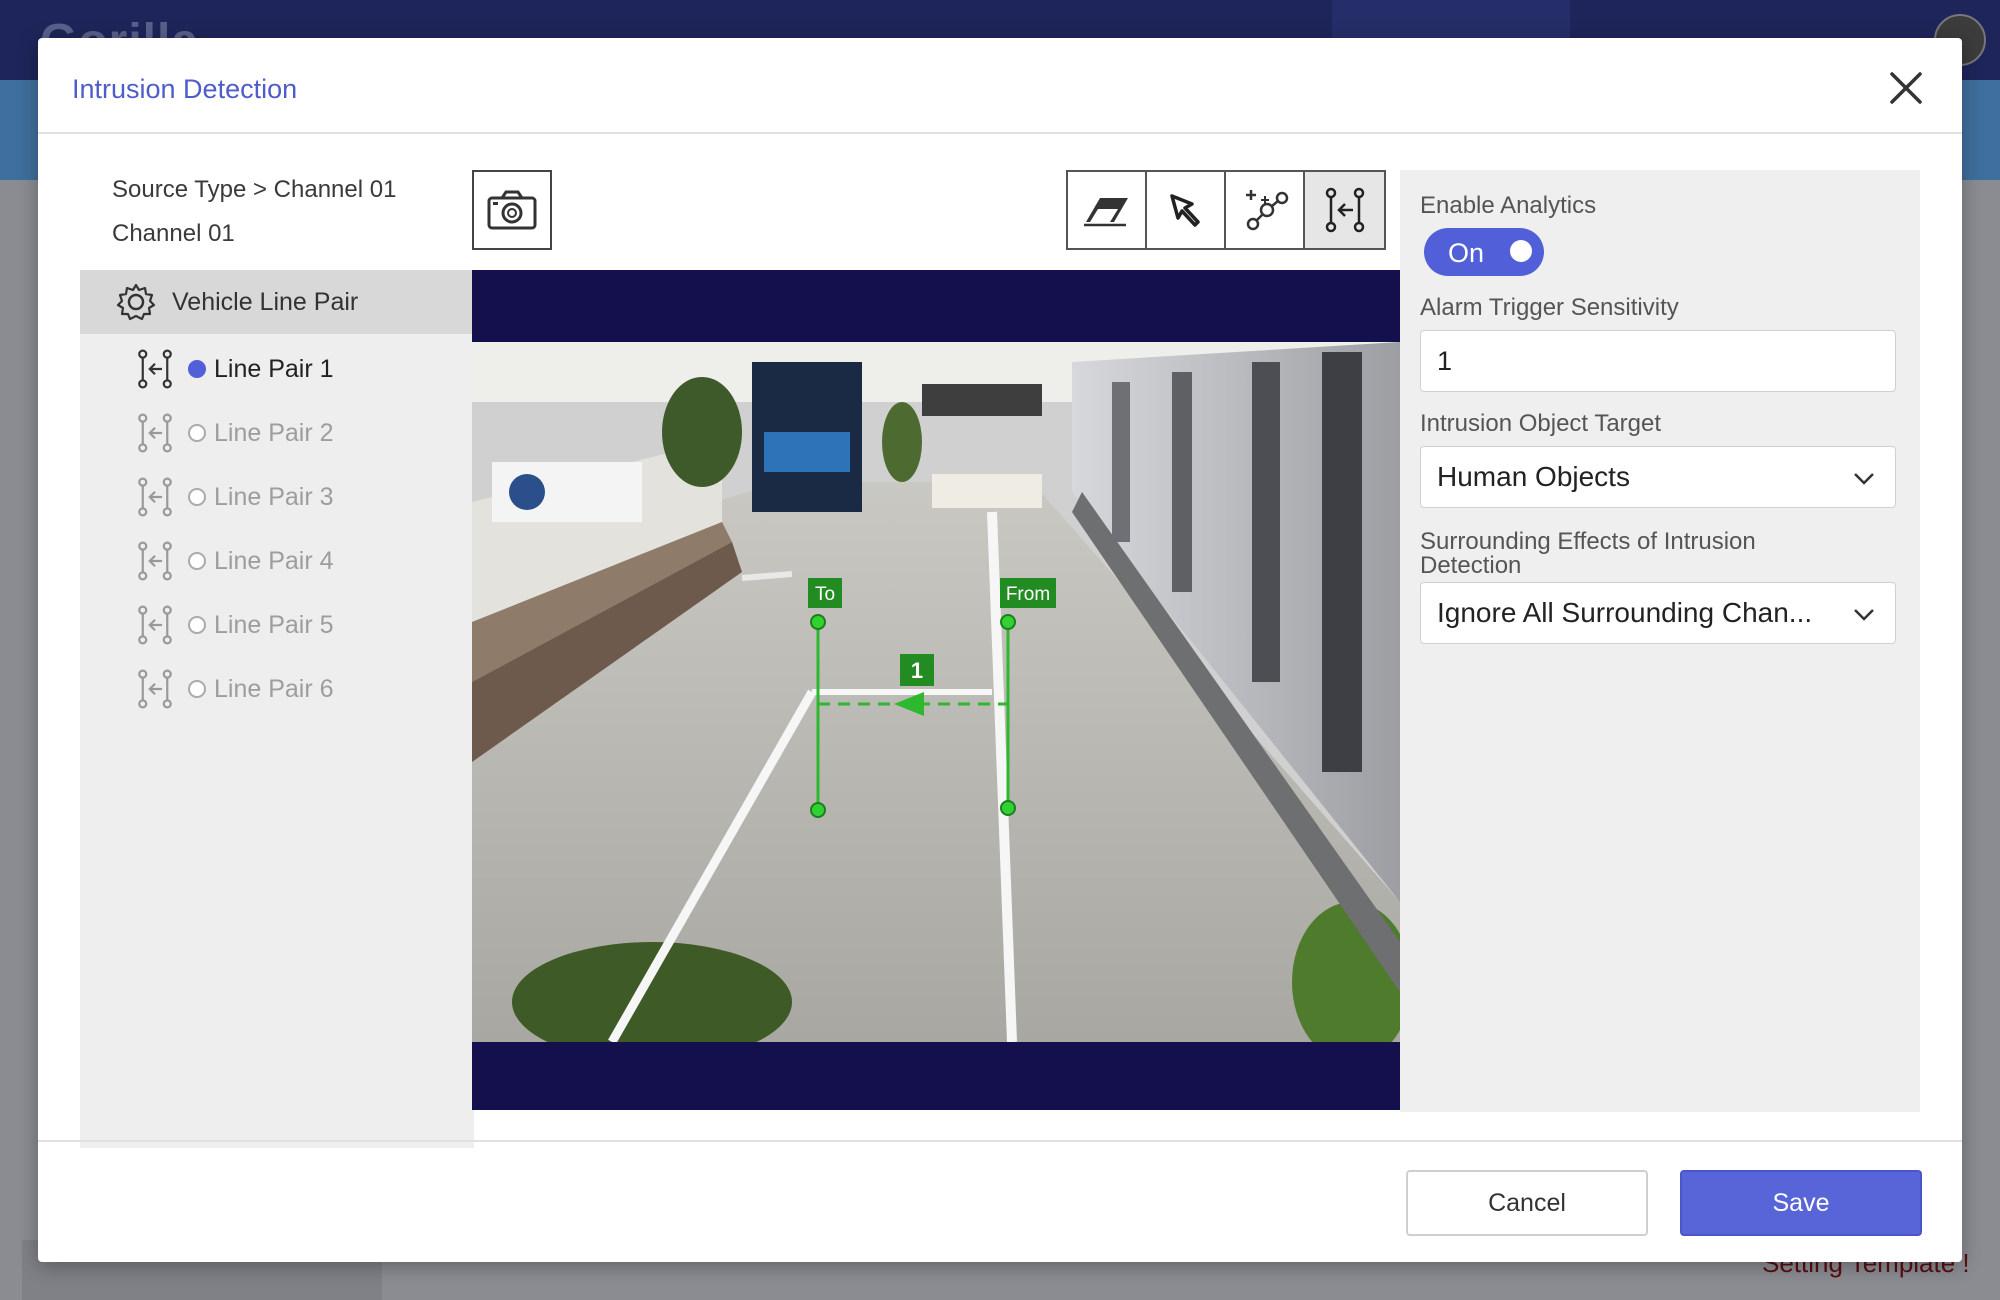 The image size is (2000, 1300). Describe the element at coordinates (274, 560) in the screenshot. I see `line-pair-label: Line Pair 4` at that location.